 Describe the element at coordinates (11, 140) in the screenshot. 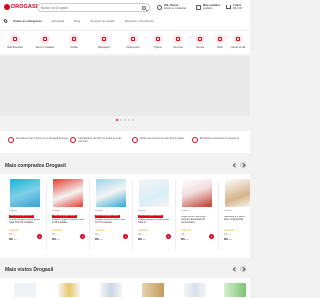

I see `delivery-icon` at that location.